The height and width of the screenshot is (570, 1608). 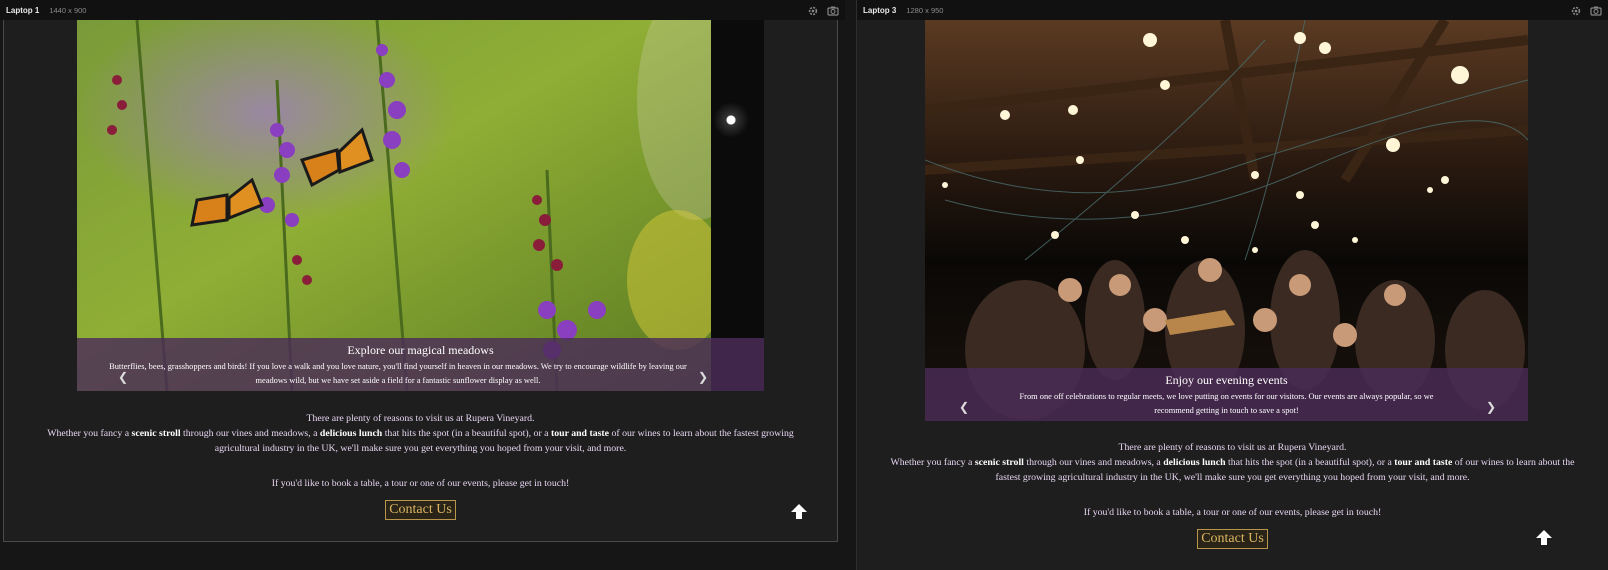 I want to click on device-toolbar: Laptop 1 1440 x 900, so click(x=422, y=10).